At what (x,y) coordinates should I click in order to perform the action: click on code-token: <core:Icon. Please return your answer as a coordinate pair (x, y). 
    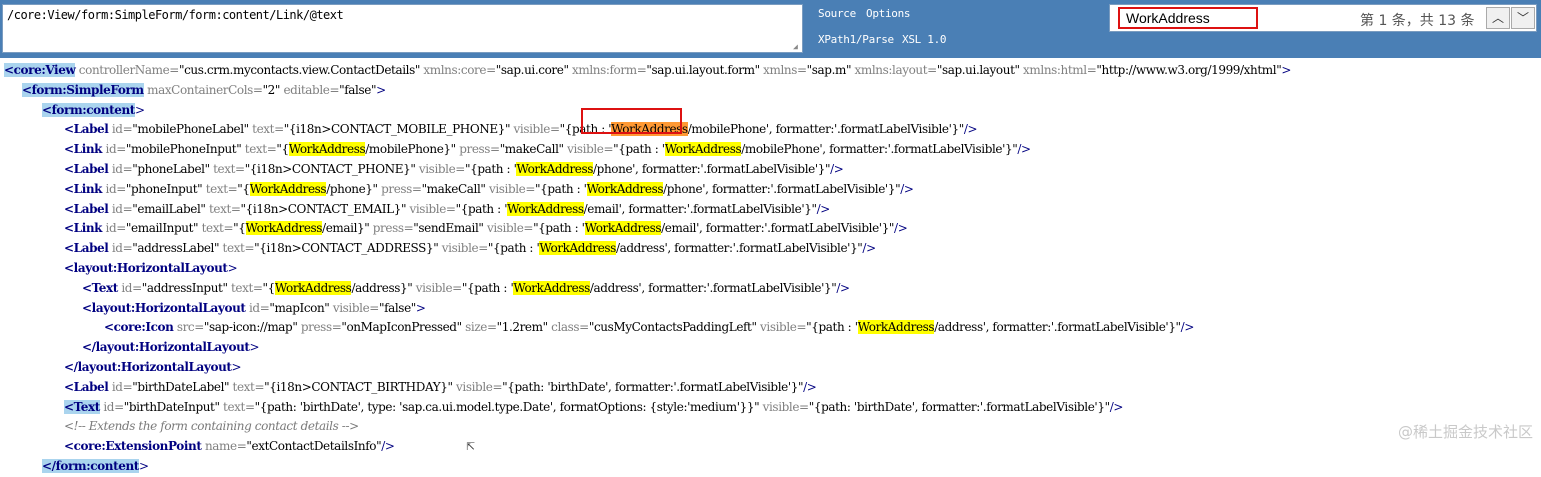
    Looking at the image, I should click on (139, 327).